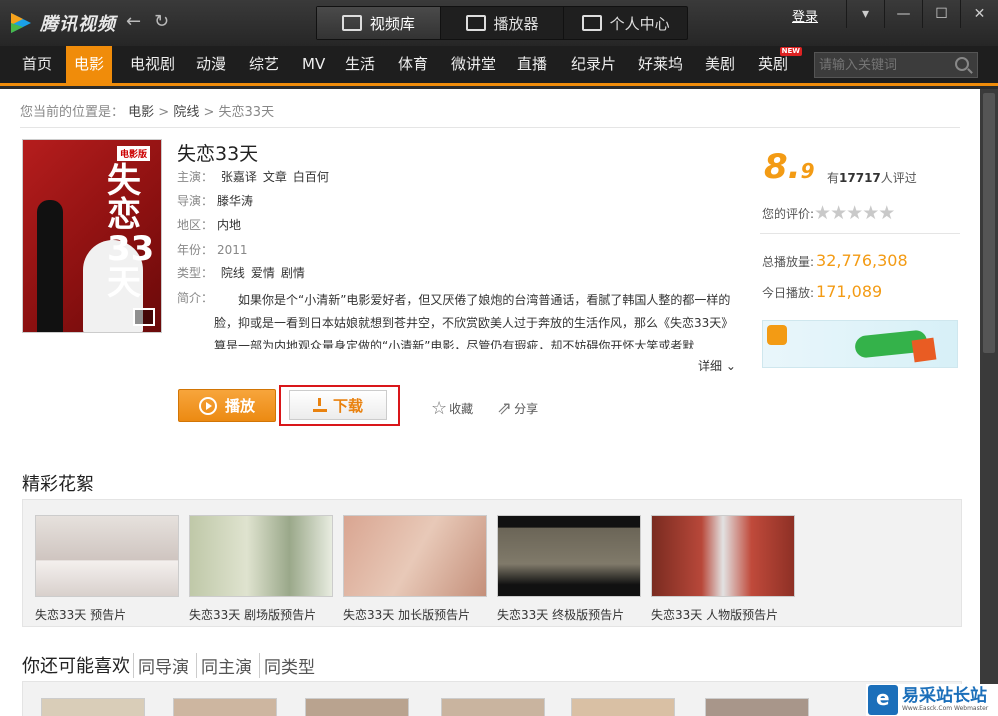 The height and width of the screenshot is (716, 998). I want to click on favorite-button: ☆ 收藏, so click(452, 408).